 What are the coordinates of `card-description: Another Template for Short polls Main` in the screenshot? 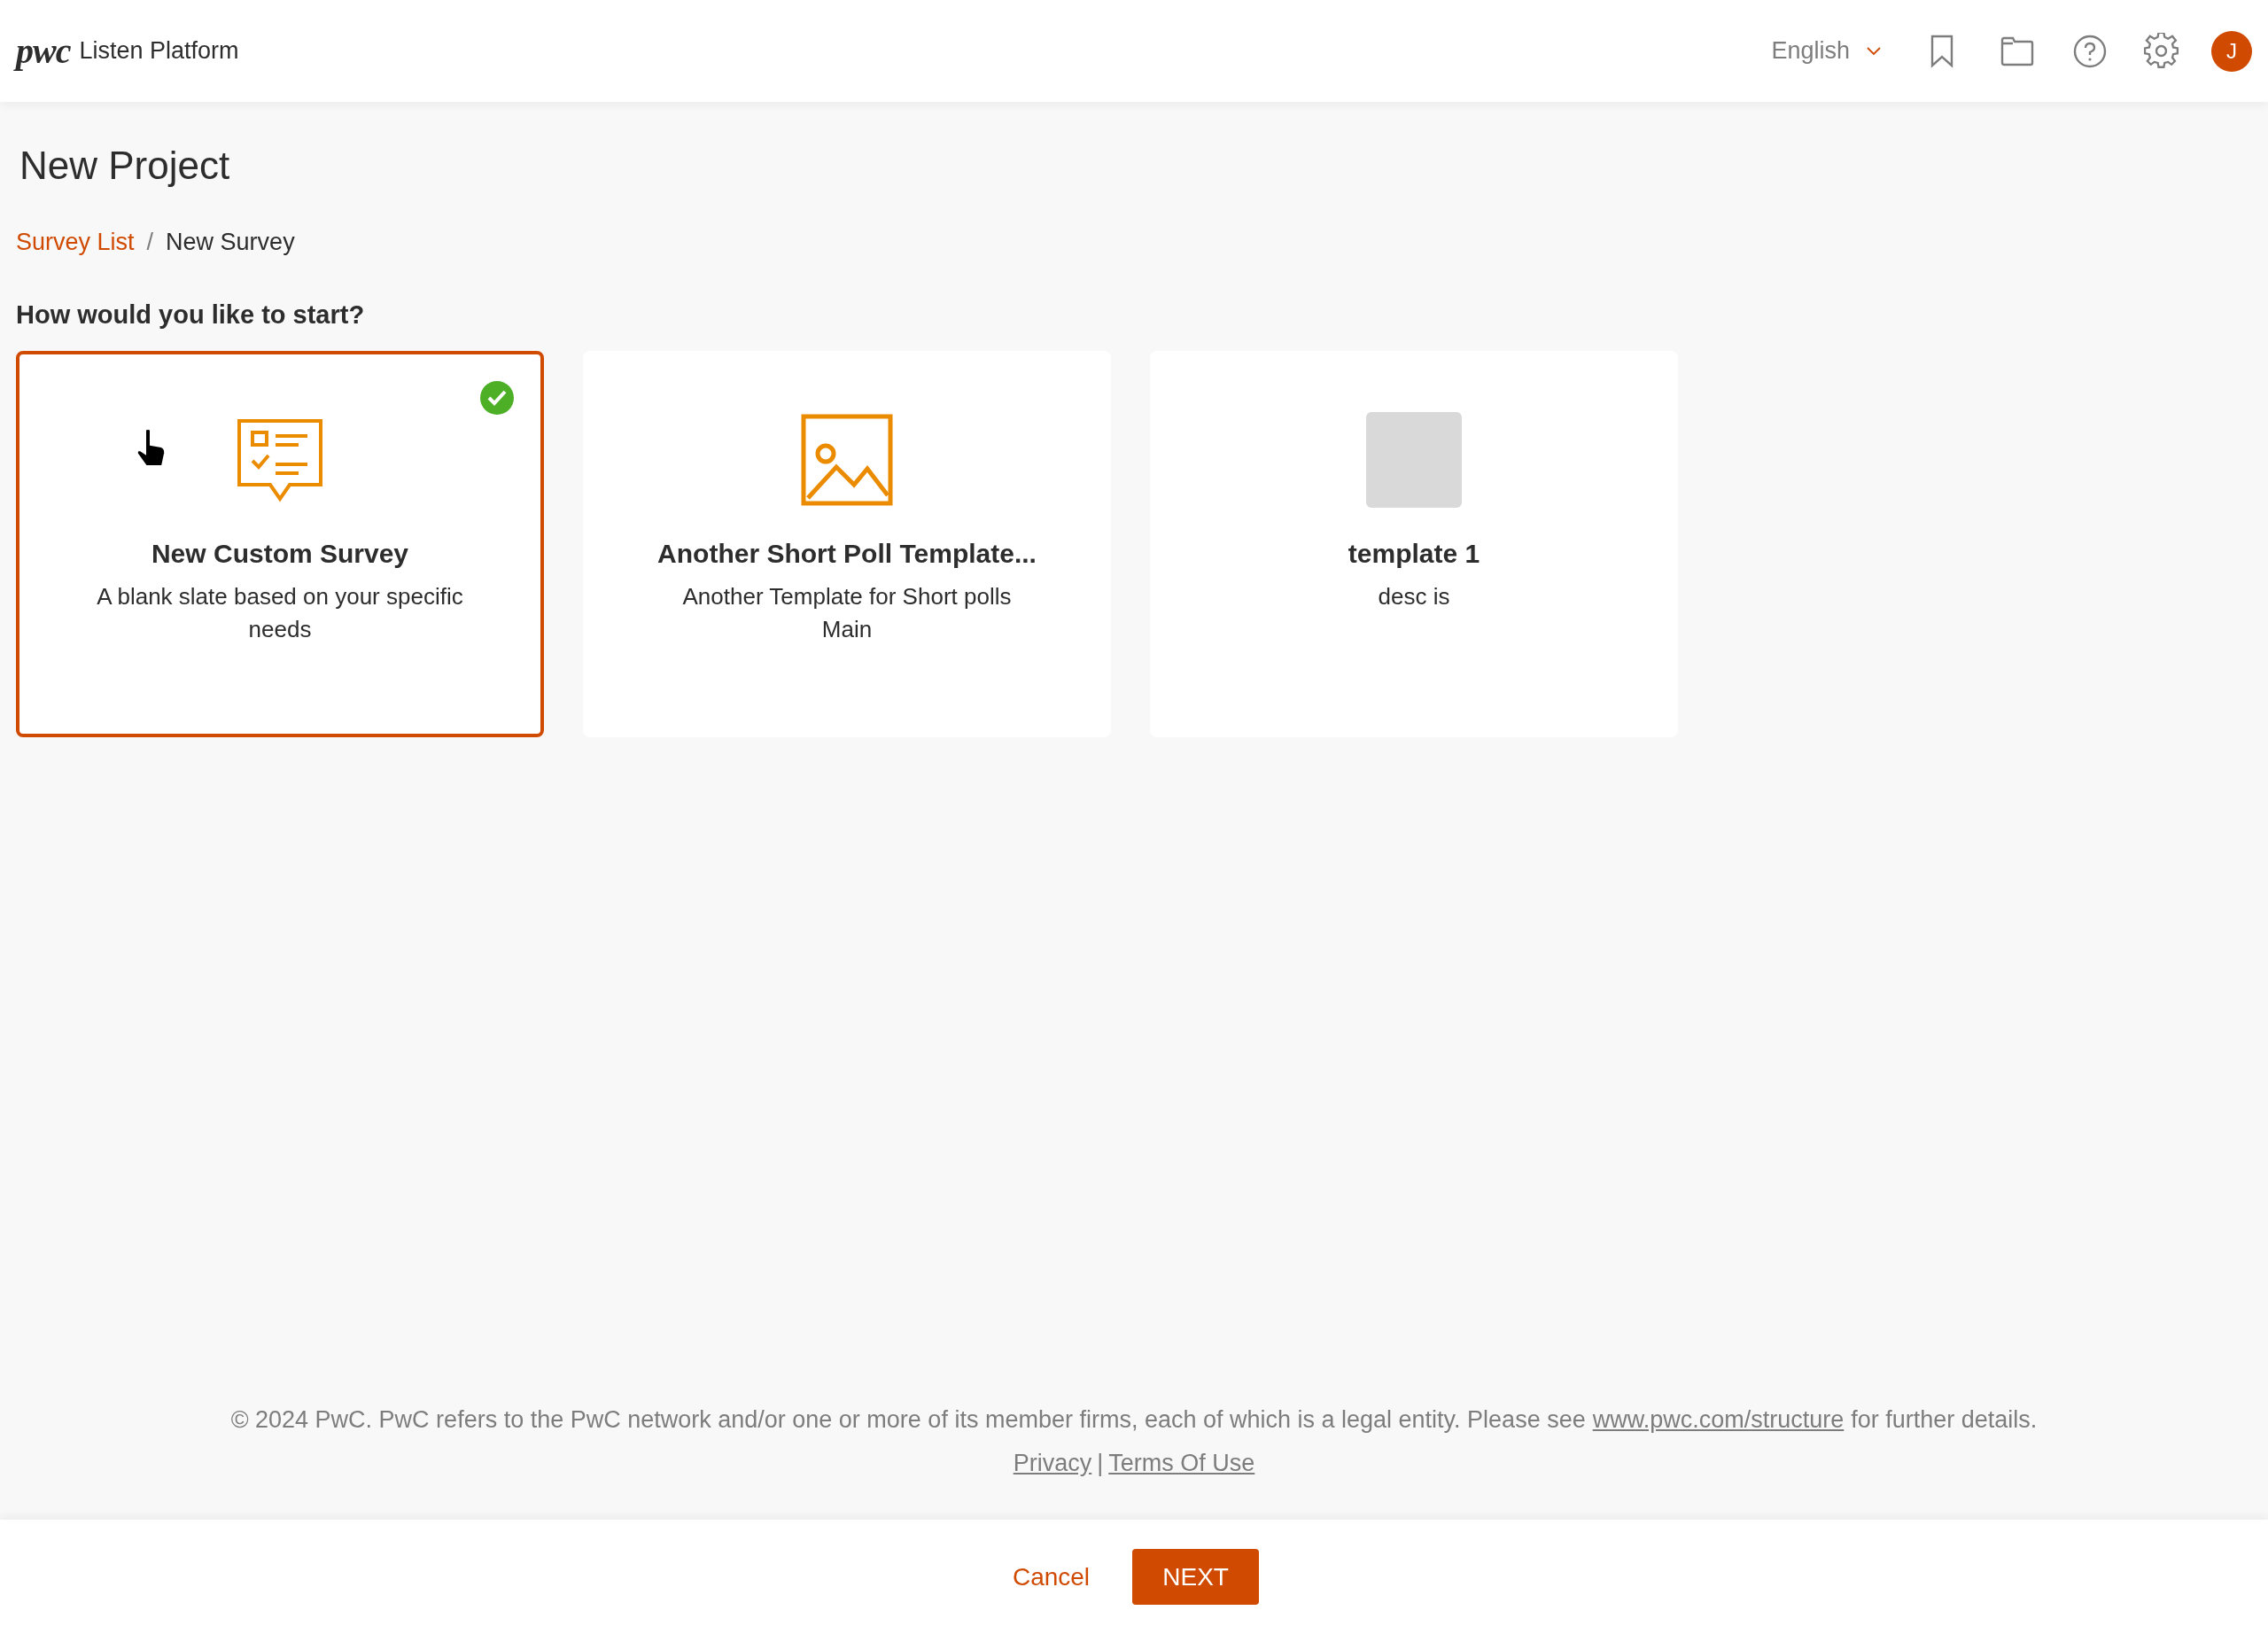 It's located at (847, 613).